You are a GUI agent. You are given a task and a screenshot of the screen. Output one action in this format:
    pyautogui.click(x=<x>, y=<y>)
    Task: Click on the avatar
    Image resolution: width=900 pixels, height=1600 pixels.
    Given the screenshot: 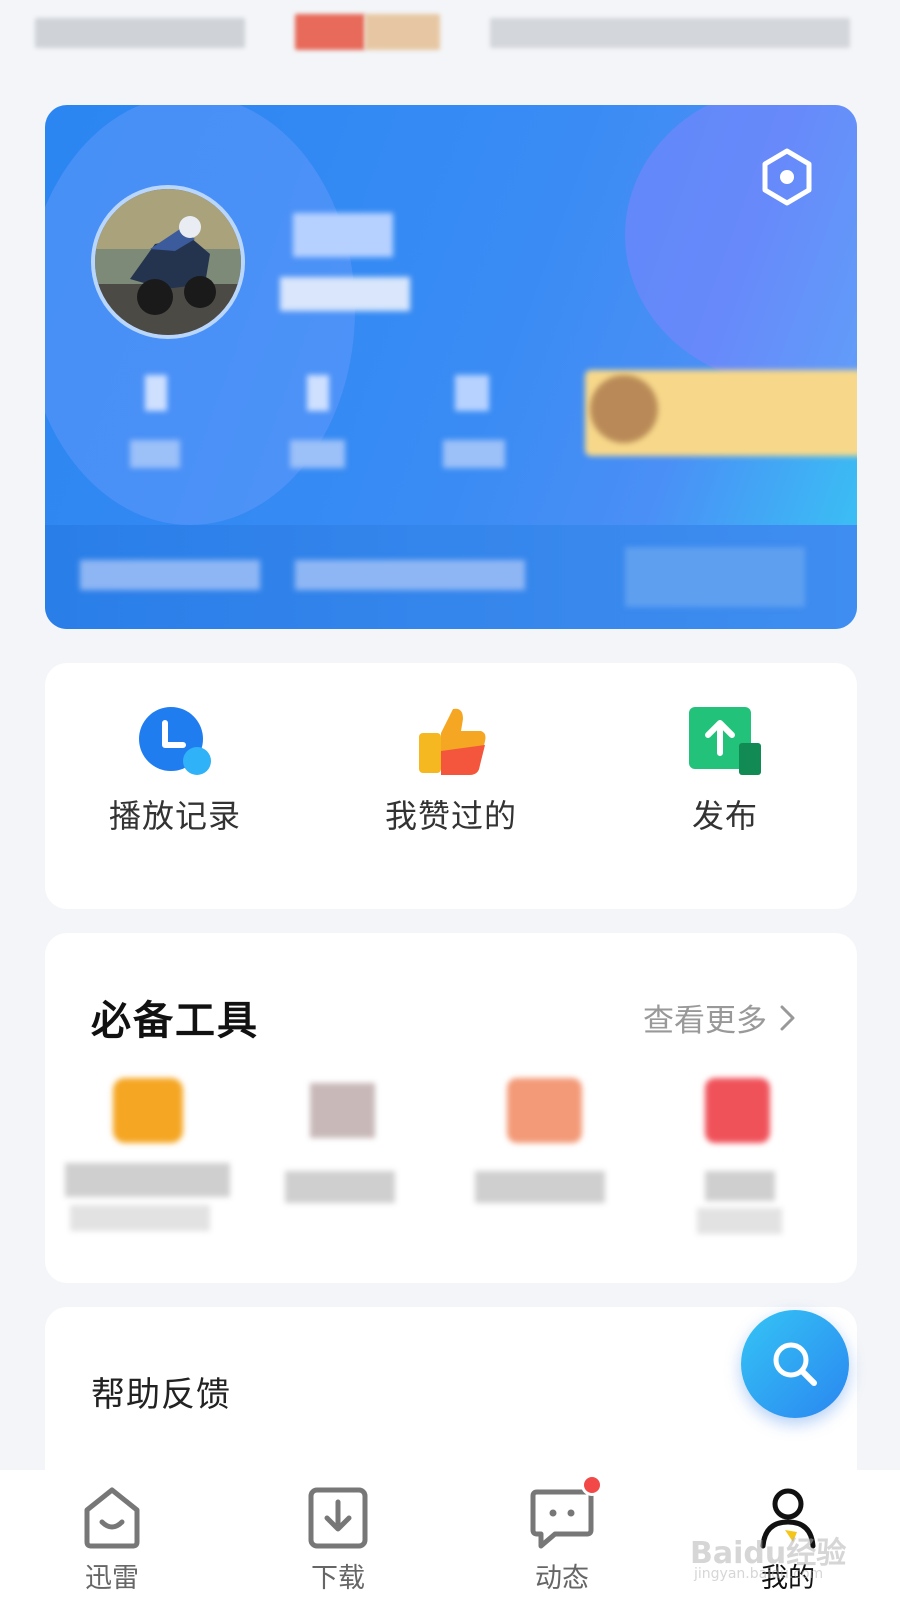 What is the action you would take?
    pyautogui.click(x=168, y=262)
    